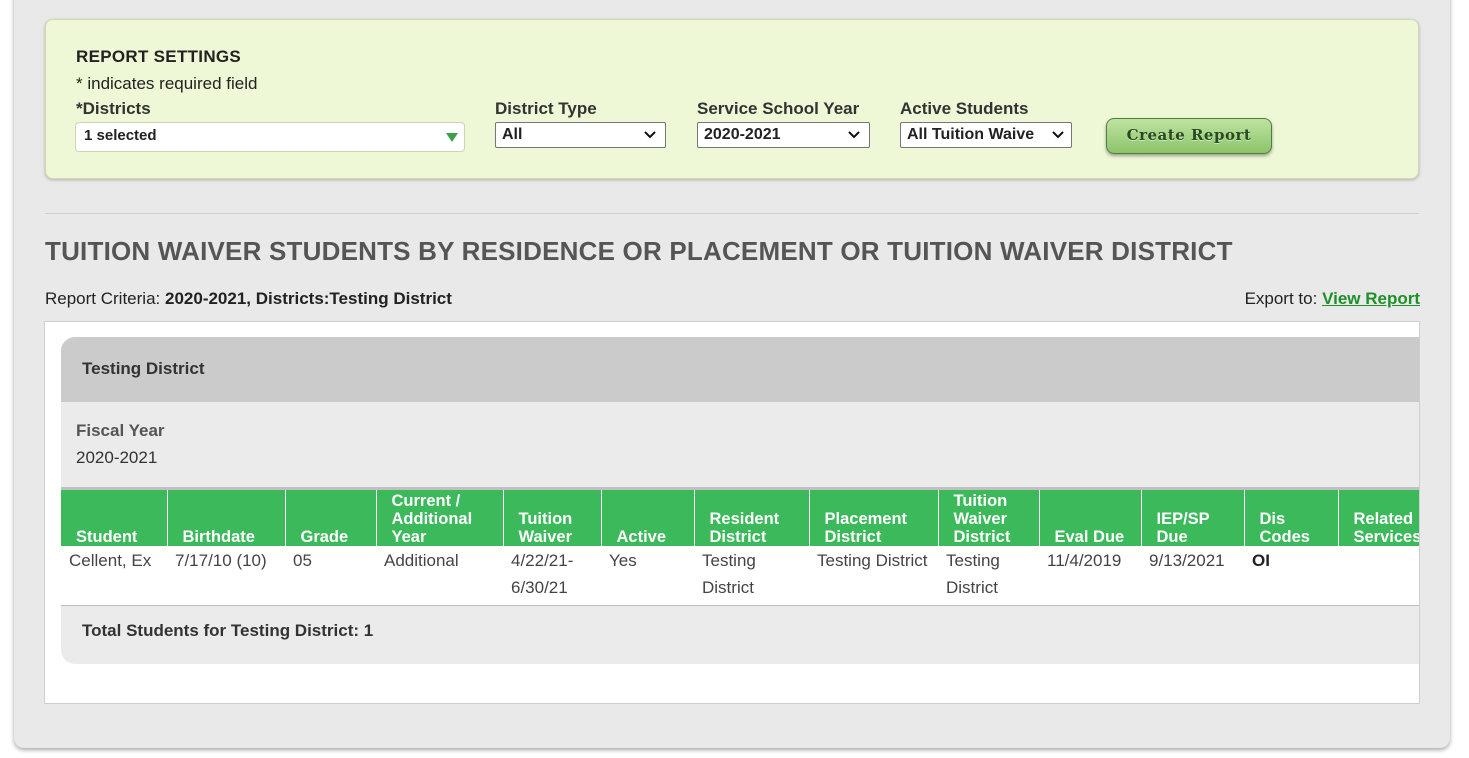  Describe the element at coordinates (452, 137) in the screenshot. I see `dropdown-triangle-icon` at that location.